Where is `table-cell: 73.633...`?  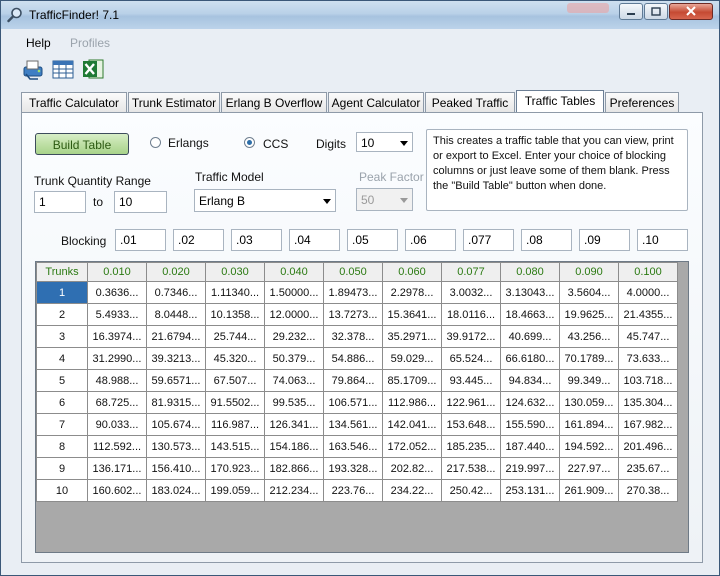 table-cell: 73.633... is located at coordinates (648, 358).